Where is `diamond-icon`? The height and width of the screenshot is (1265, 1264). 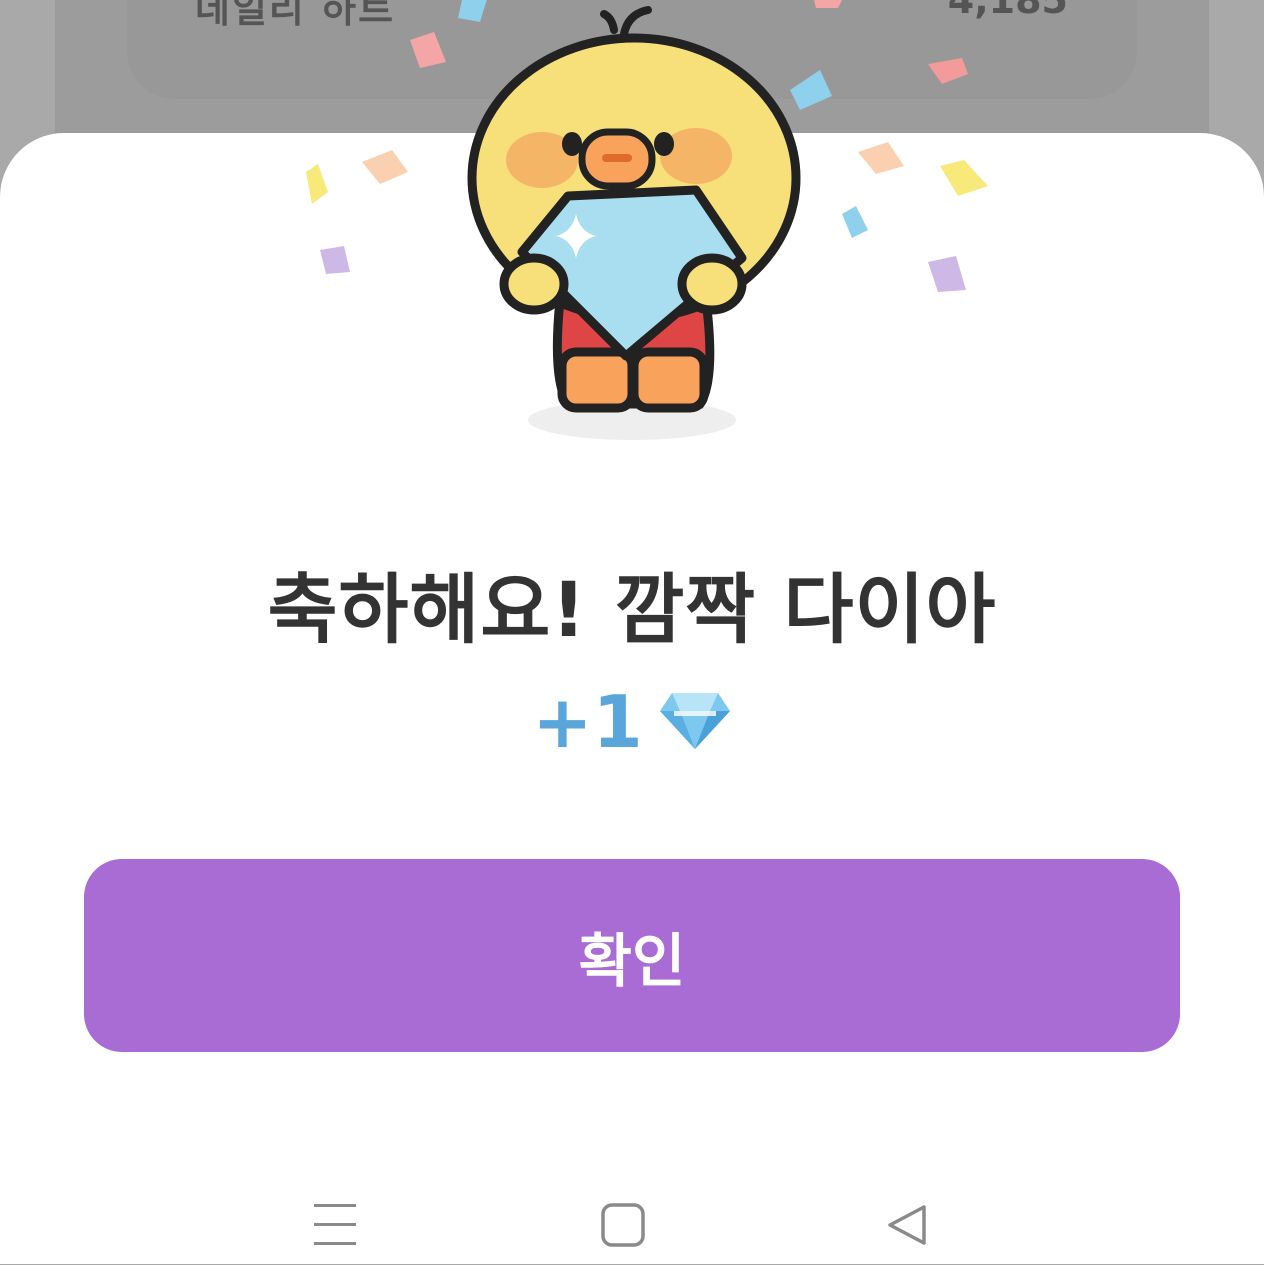 diamond-icon is located at coordinates (695, 722).